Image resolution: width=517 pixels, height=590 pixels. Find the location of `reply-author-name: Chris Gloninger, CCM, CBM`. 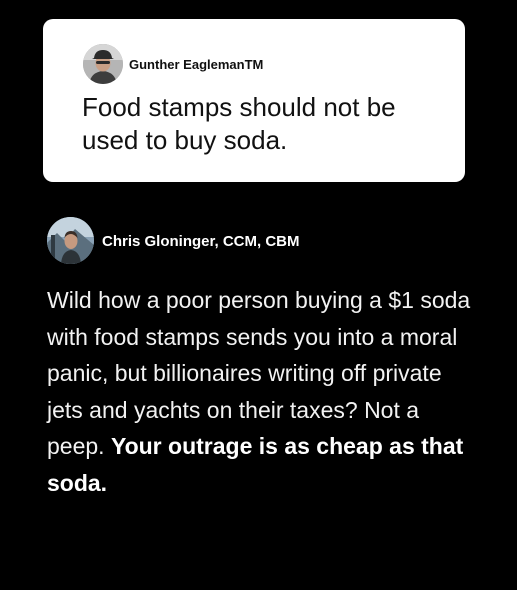

reply-author-name: Chris Gloninger, CCM, CBM is located at coordinates (201, 241).